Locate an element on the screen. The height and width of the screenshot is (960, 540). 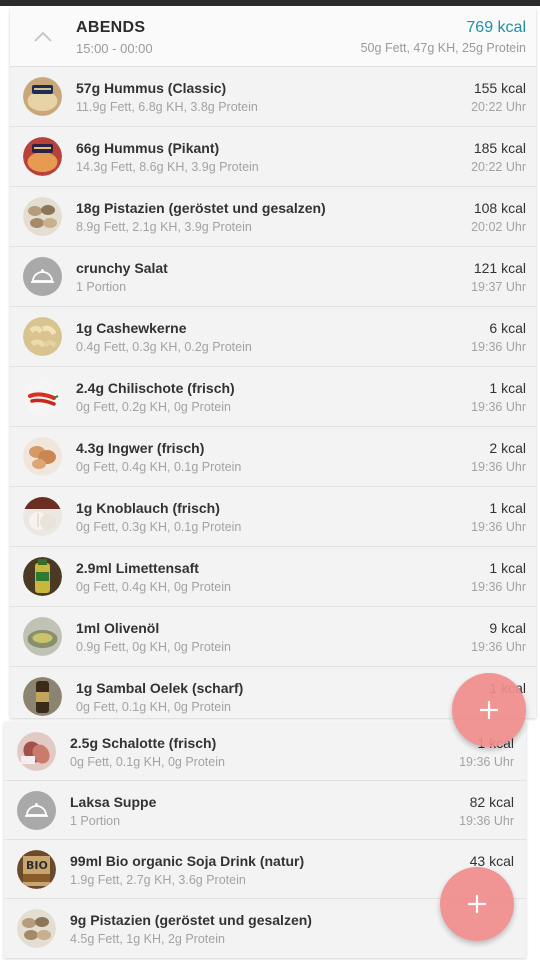
food-kcal: 6 kcal is located at coordinates (507, 328).